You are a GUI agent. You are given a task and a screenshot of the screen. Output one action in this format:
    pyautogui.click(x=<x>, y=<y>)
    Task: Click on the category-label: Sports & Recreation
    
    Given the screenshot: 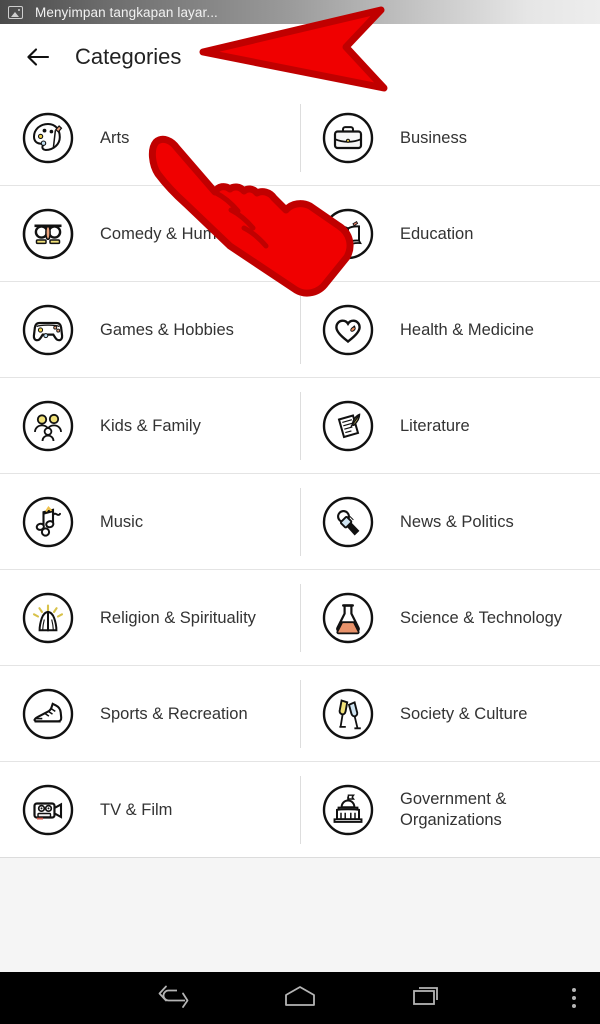 What is the action you would take?
    pyautogui.click(x=174, y=713)
    